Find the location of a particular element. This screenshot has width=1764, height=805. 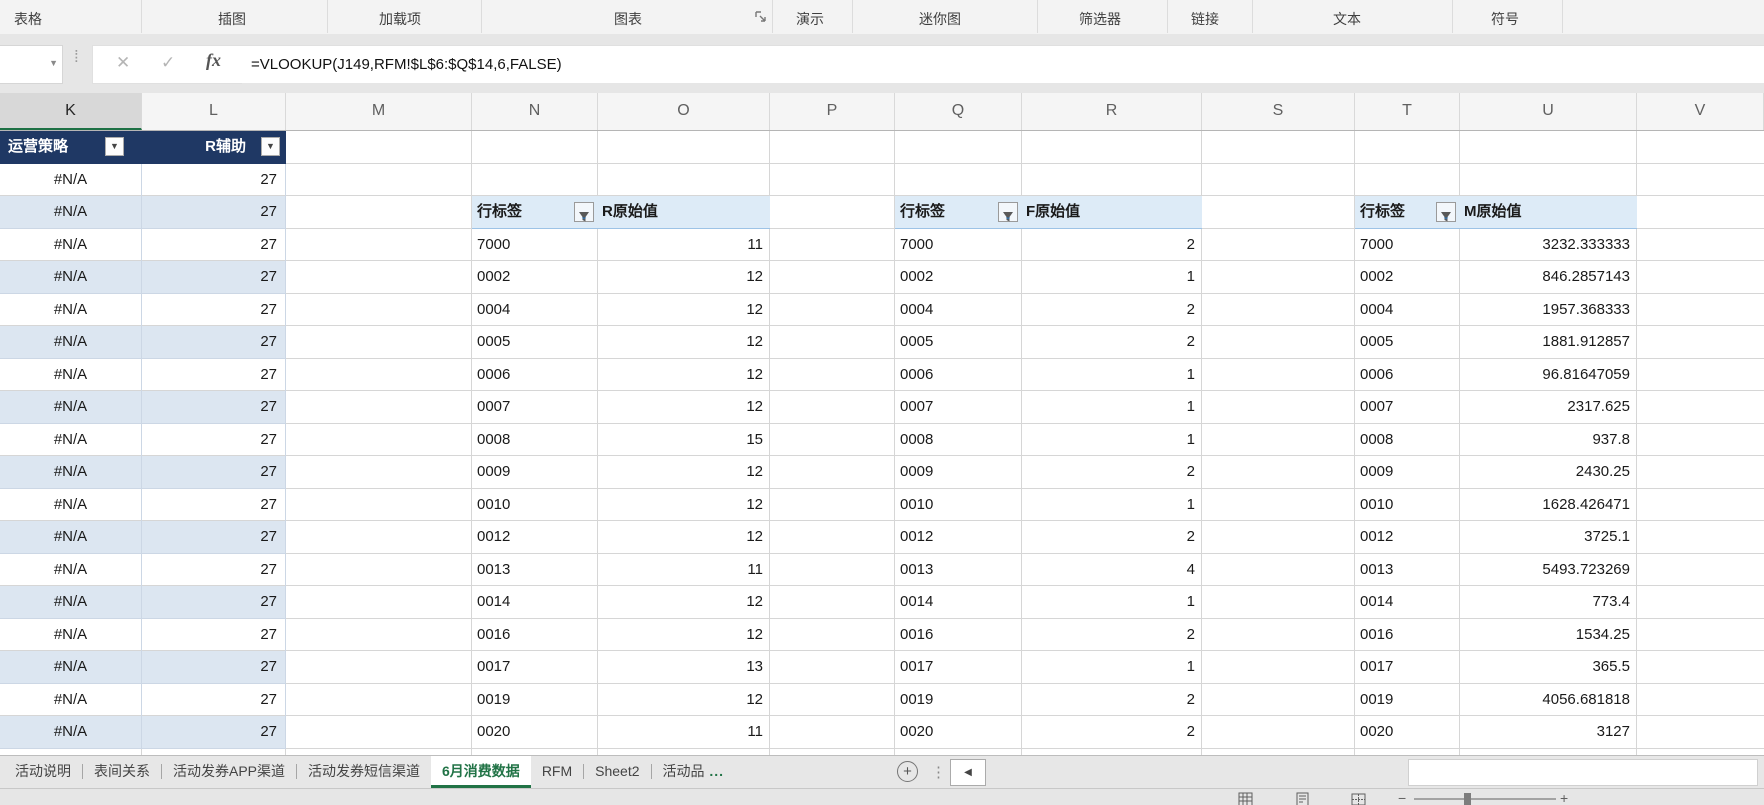

column-header-L: L is located at coordinates (214, 111).